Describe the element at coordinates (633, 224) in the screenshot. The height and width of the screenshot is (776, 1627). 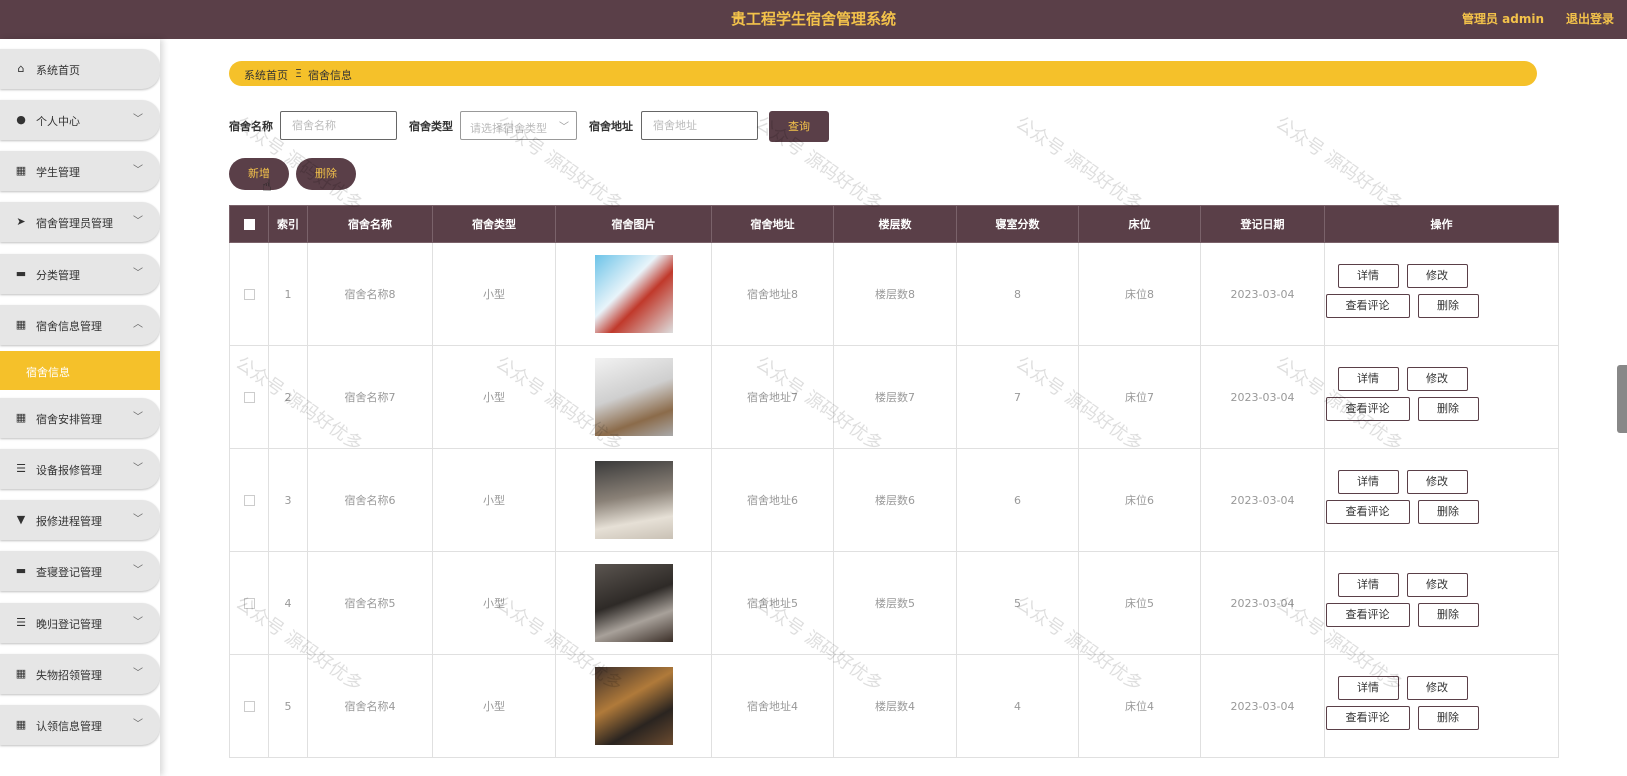
I see `column-header: 宿舍图片` at that location.